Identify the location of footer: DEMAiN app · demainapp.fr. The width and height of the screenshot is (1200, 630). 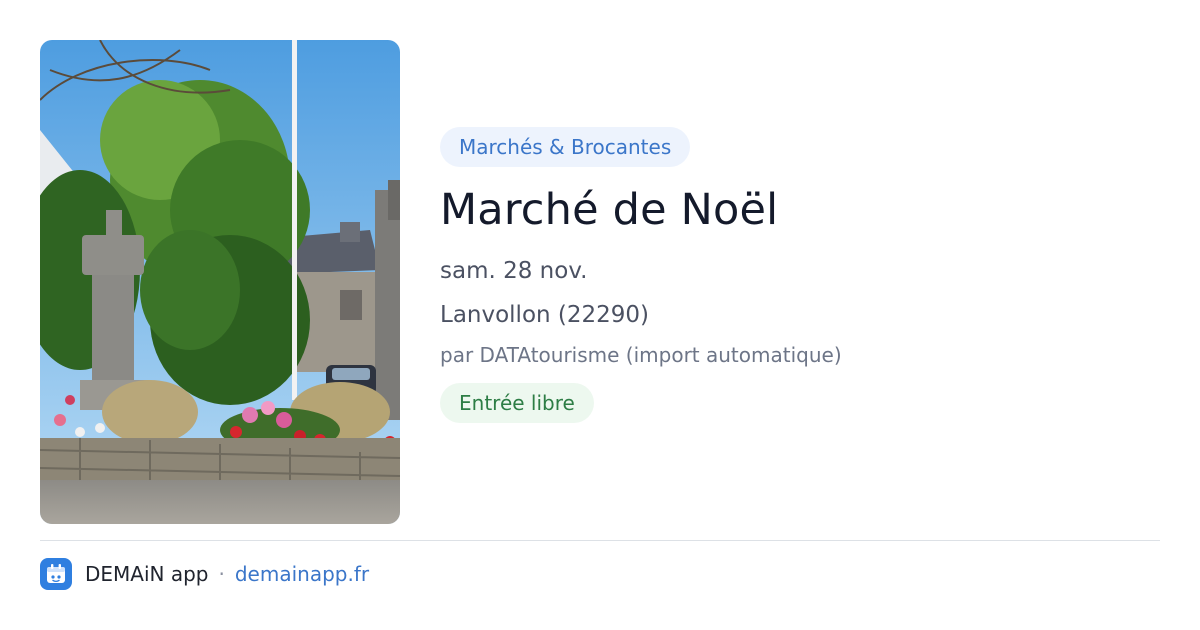
(204, 574).